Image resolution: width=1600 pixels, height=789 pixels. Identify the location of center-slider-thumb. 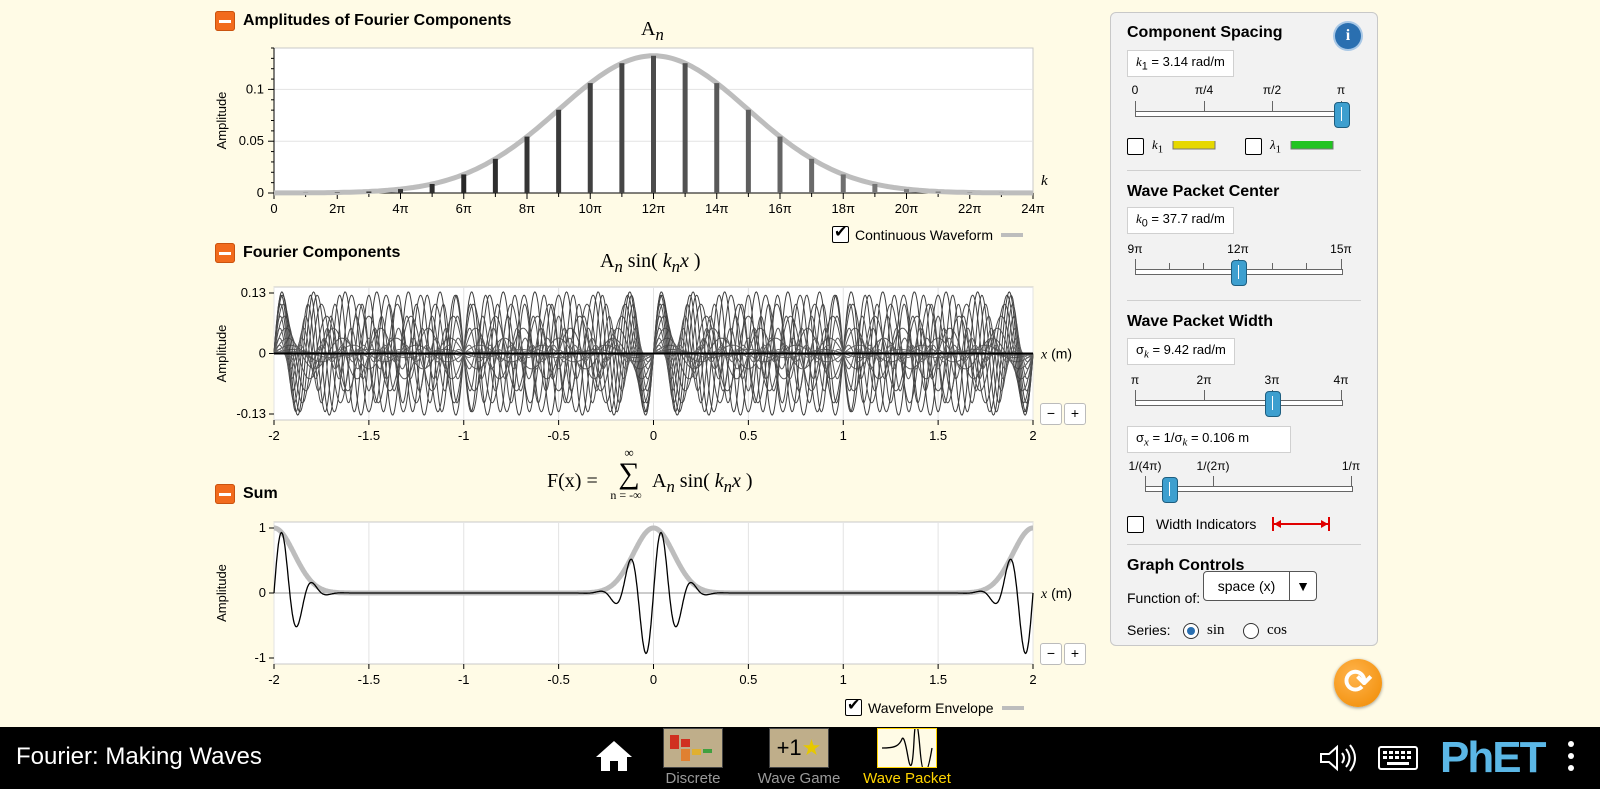
(1239, 273).